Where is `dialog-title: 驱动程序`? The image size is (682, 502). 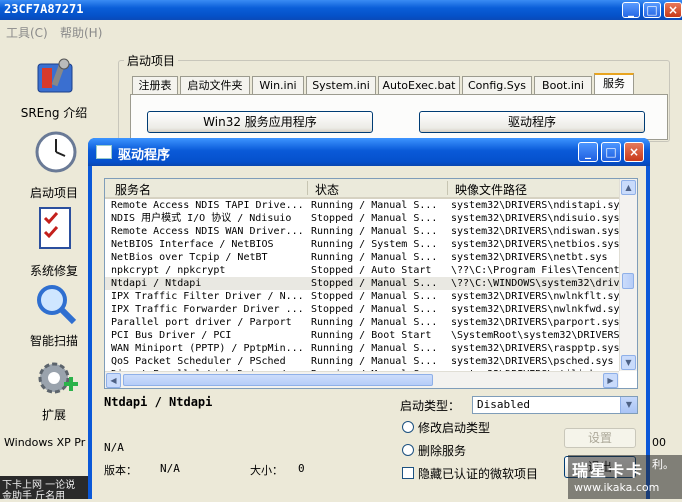
dialog-title: 驱动程序 is located at coordinates (144, 155).